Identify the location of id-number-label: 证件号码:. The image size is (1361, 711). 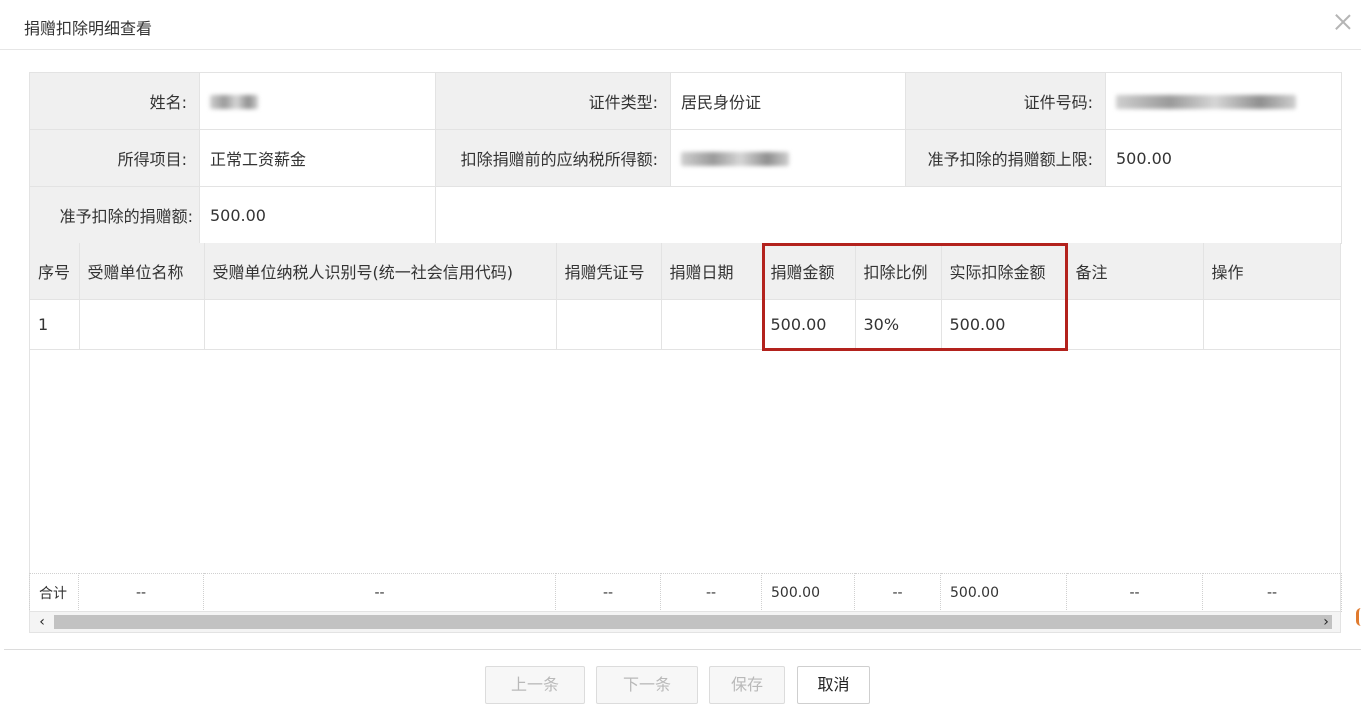
(1005, 101).